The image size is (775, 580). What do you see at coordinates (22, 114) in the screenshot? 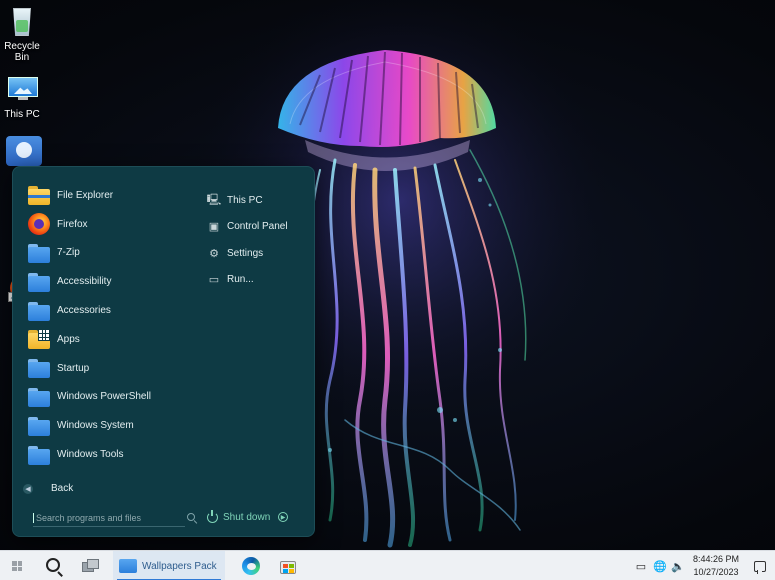
I see `desktop-icon-label: This PC` at bounding box center [22, 114].